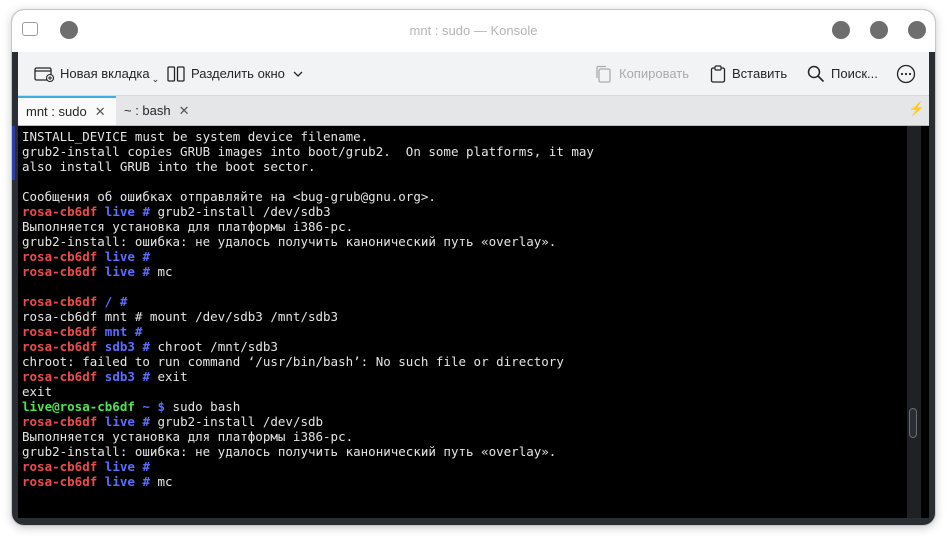  I want to click on prompt-symbol: $, so click(161, 406).